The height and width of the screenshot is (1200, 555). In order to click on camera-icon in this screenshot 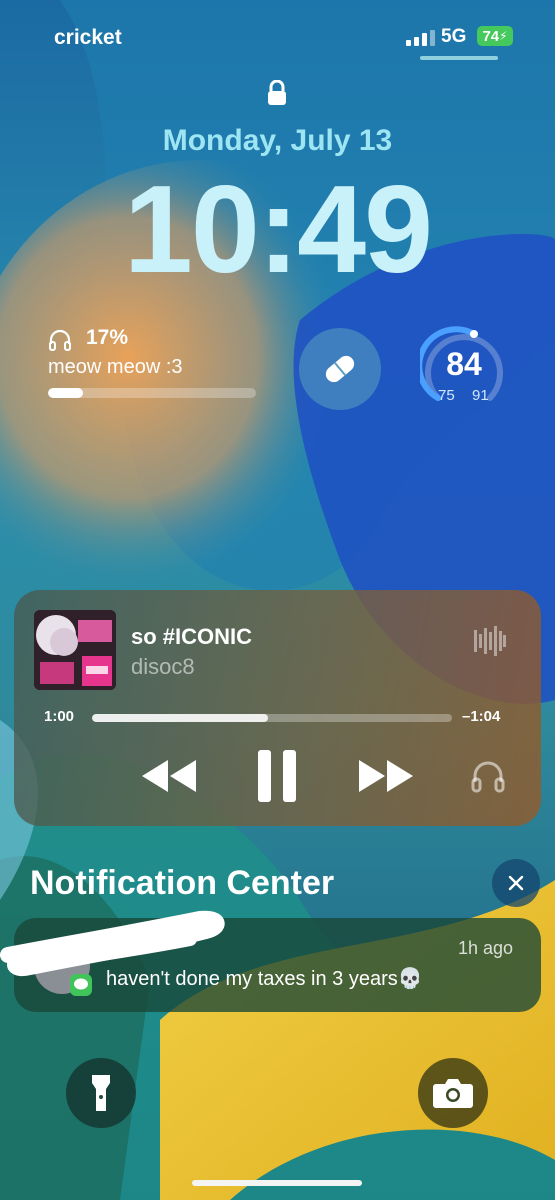, I will do `click(453, 1093)`.